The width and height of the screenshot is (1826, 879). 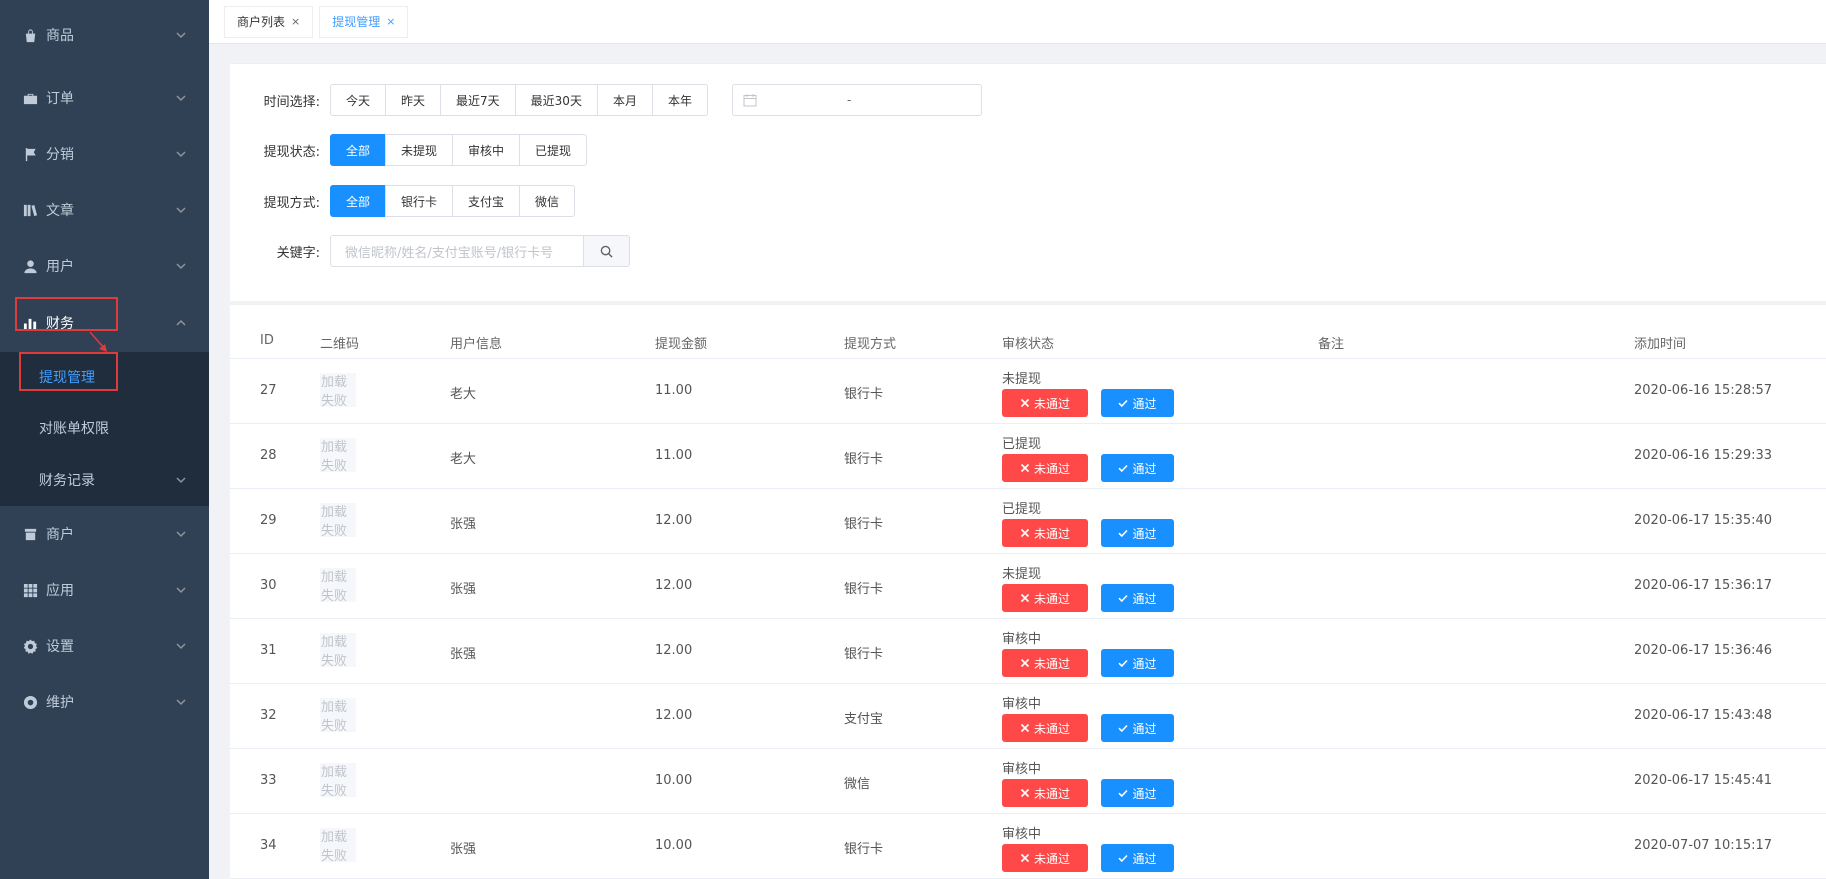 I want to click on search-button, so click(x=607, y=251).